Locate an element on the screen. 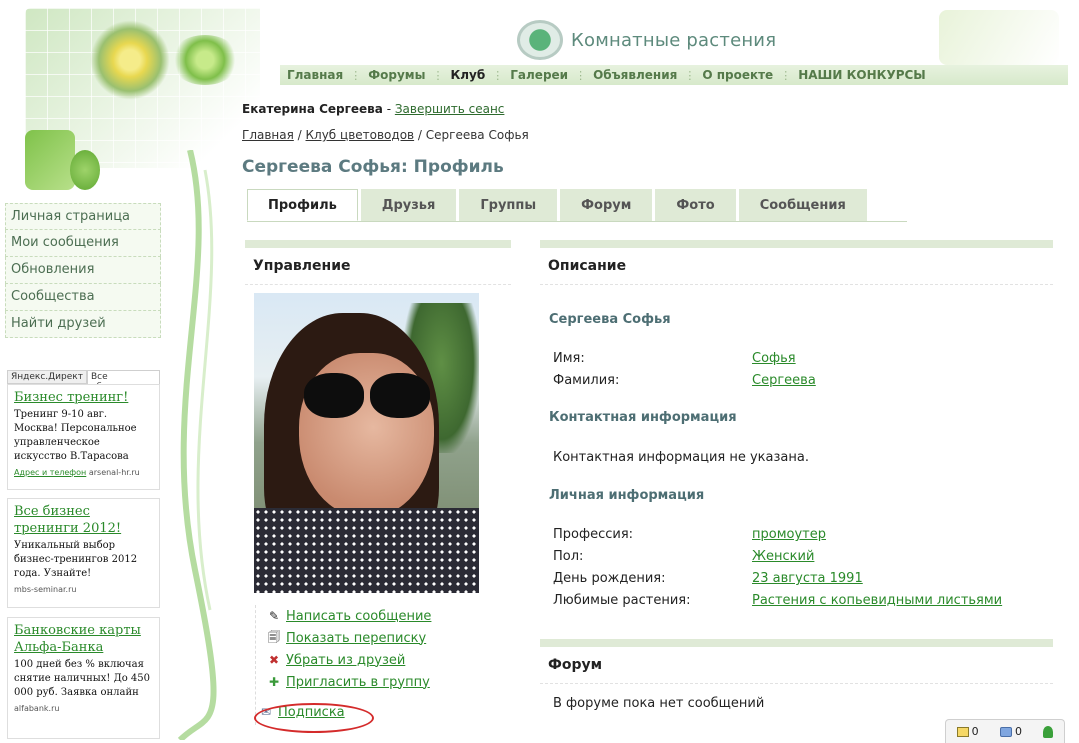 This screenshot has height=743, width=1079. ad-tab-yandex-direct: Яндекс.Директ is located at coordinates (47, 377).